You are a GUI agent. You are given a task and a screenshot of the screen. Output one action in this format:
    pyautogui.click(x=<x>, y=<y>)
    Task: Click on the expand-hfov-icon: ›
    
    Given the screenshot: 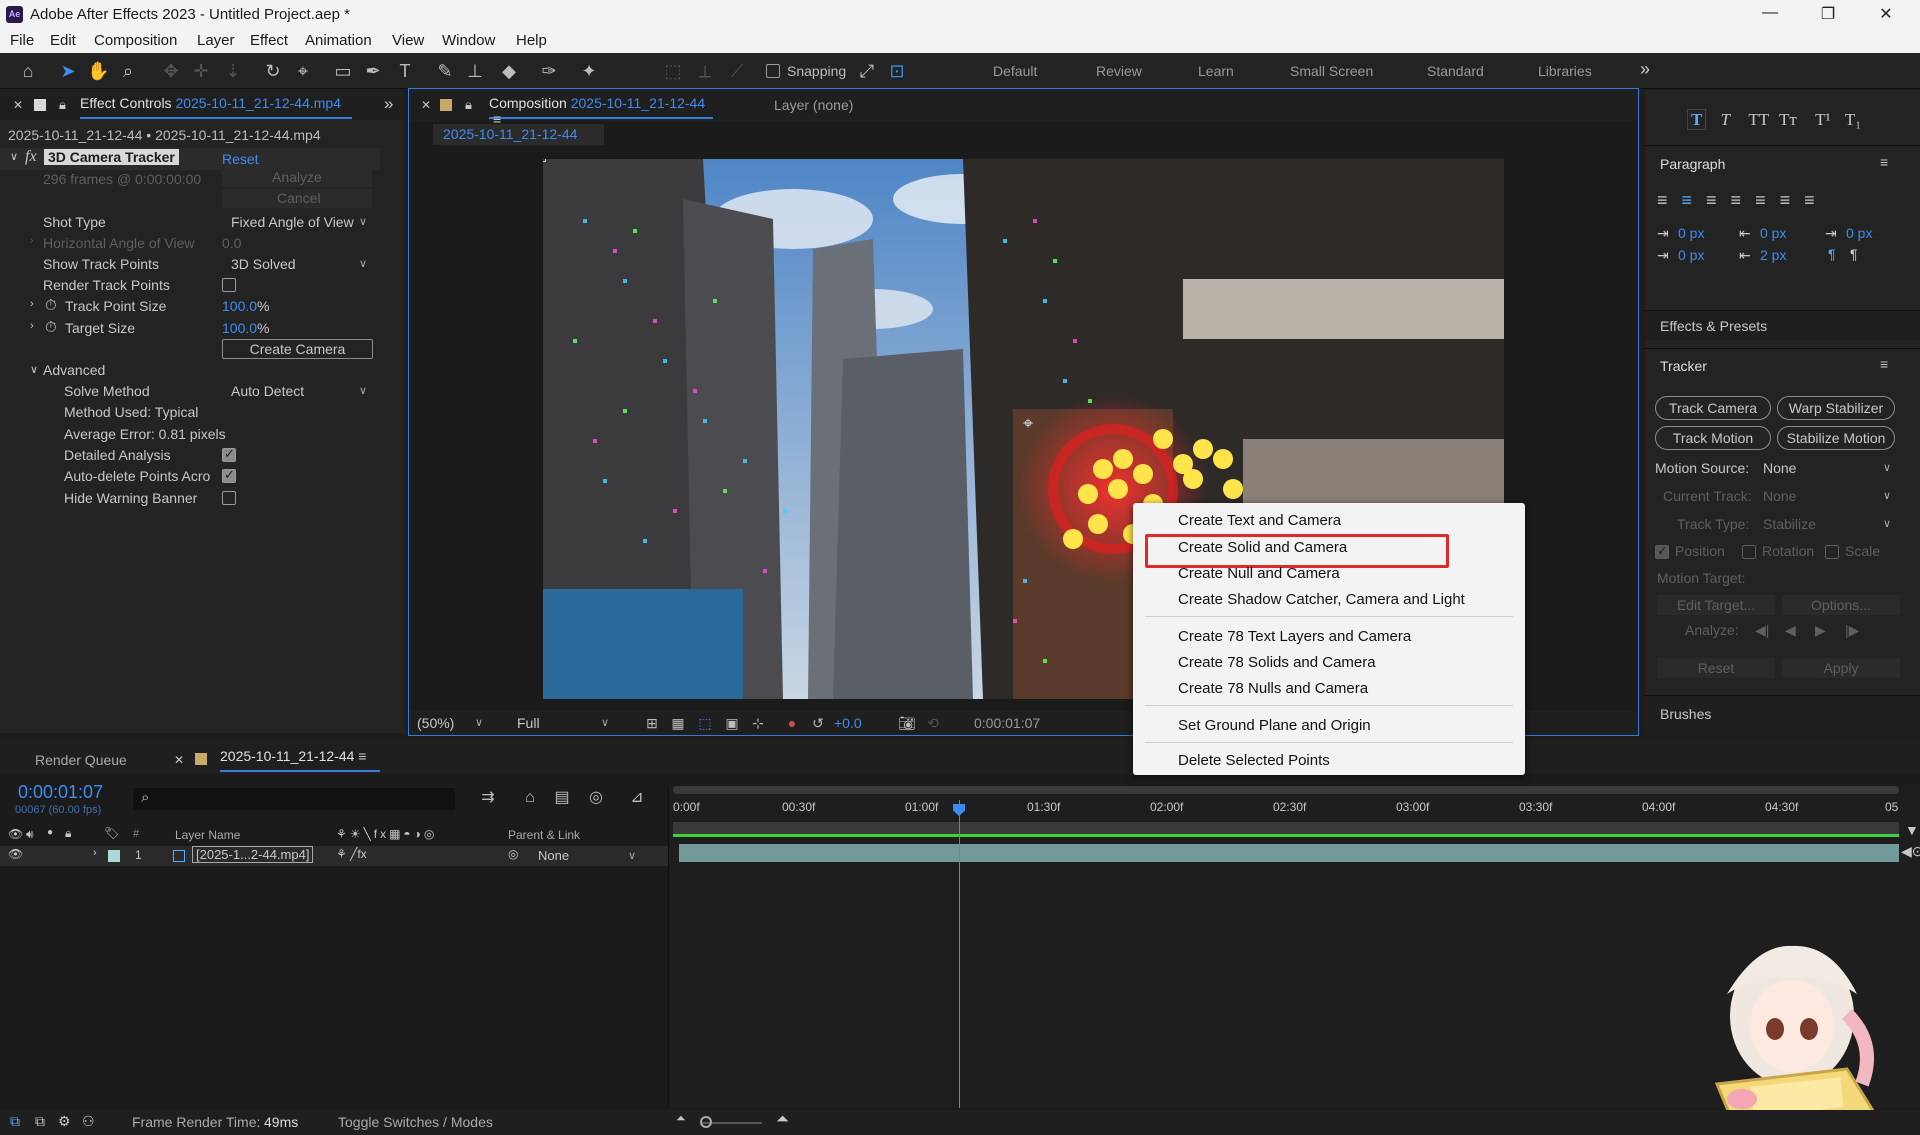 What is the action you would take?
    pyautogui.click(x=31, y=240)
    